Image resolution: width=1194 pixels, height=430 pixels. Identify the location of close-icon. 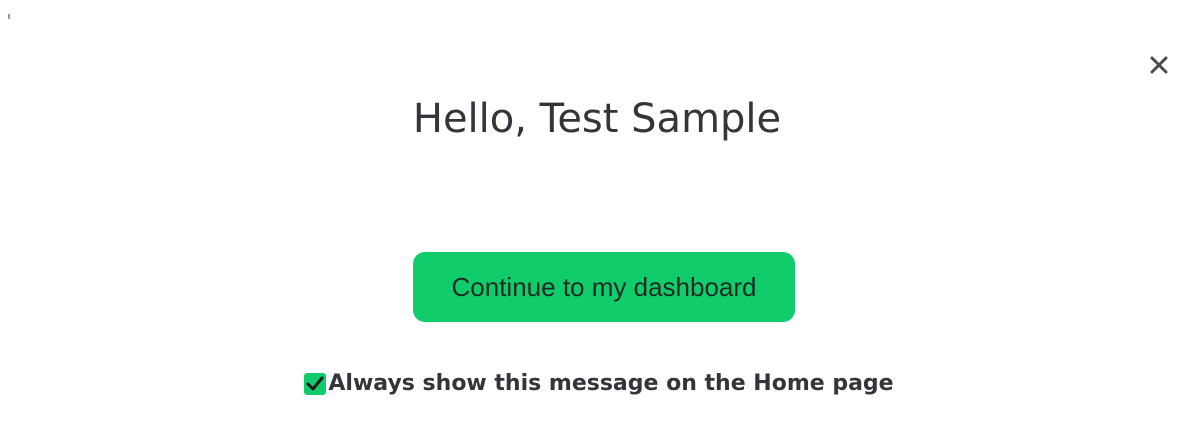
(1159, 65).